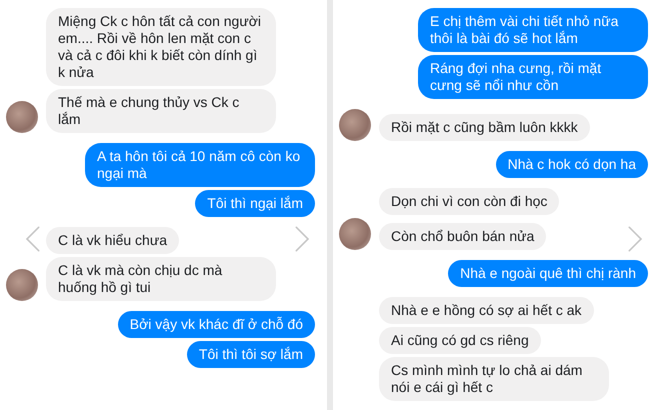  Describe the element at coordinates (462, 236) in the screenshot. I see `message-bubble: Còn chổ buôn bán nửa` at that location.